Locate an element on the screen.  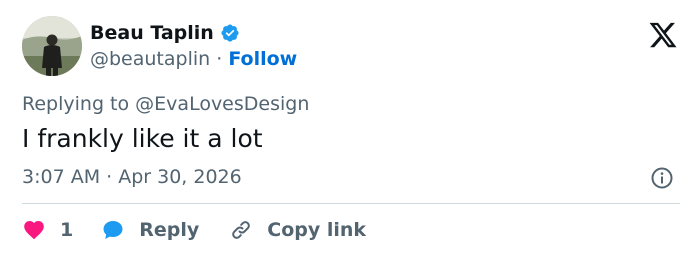
avatar-photo is located at coordinates (52, 46).